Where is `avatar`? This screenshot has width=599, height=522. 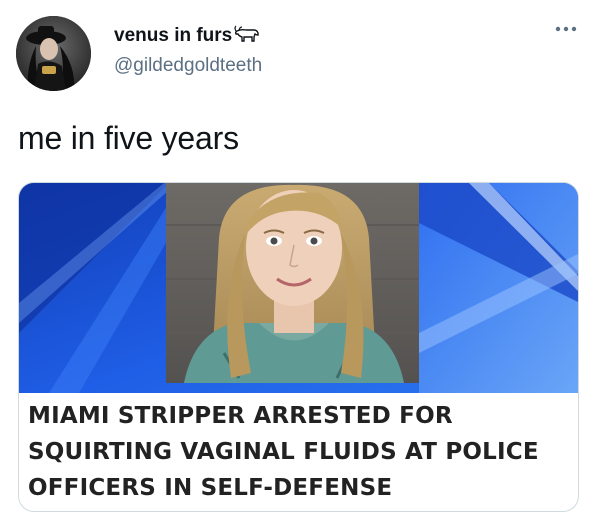
avatar is located at coordinates (53, 53).